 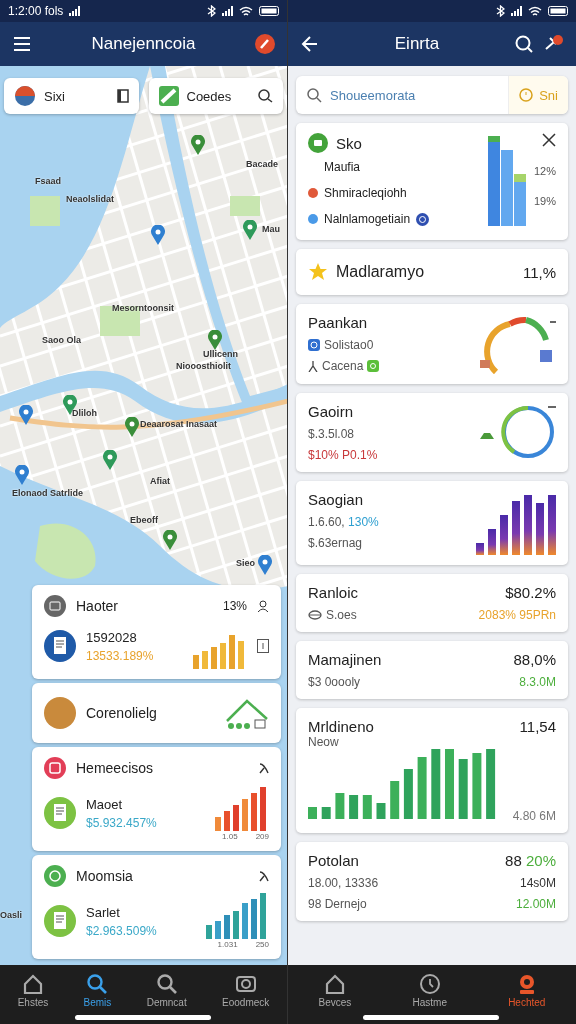 What do you see at coordinates (549, 140) in the screenshot?
I see `close-icon` at bounding box center [549, 140].